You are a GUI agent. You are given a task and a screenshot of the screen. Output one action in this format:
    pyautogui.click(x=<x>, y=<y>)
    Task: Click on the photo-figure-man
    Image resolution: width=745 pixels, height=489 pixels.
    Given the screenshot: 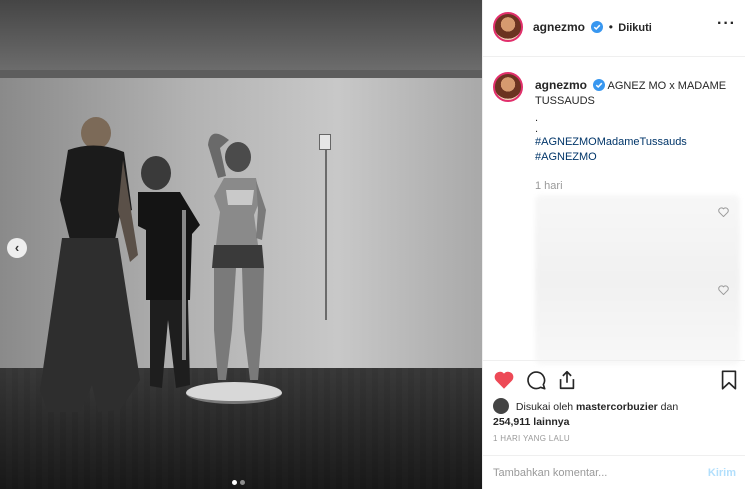 What is the action you would take?
    pyautogui.click(x=169, y=272)
    